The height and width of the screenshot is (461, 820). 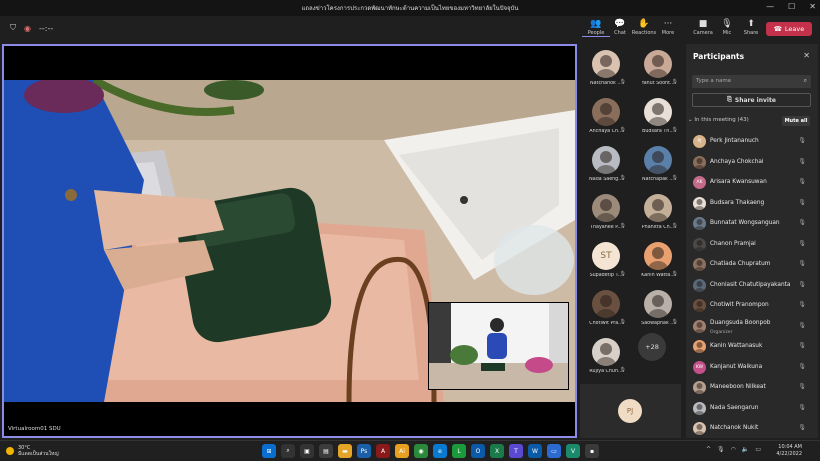 What do you see at coordinates (606, 70) in the screenshot?
I see `participant-tile: Natchanok ... 🎙` at bounding box center [606, 70].